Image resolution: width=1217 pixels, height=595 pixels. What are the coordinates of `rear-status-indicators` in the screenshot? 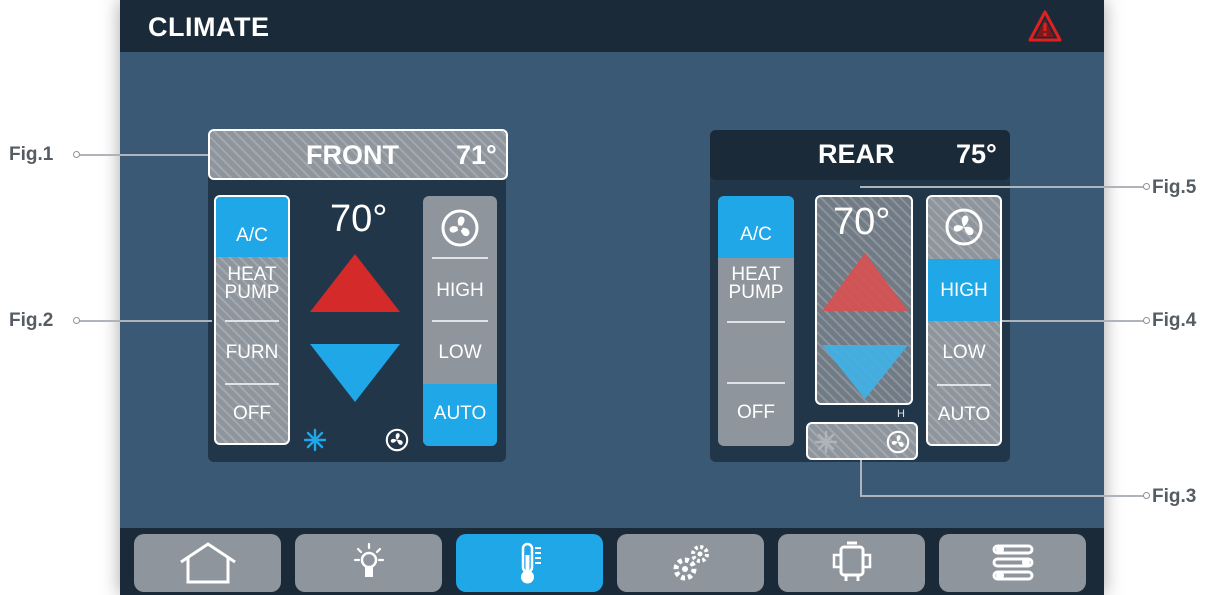 It's located at (862, 441).